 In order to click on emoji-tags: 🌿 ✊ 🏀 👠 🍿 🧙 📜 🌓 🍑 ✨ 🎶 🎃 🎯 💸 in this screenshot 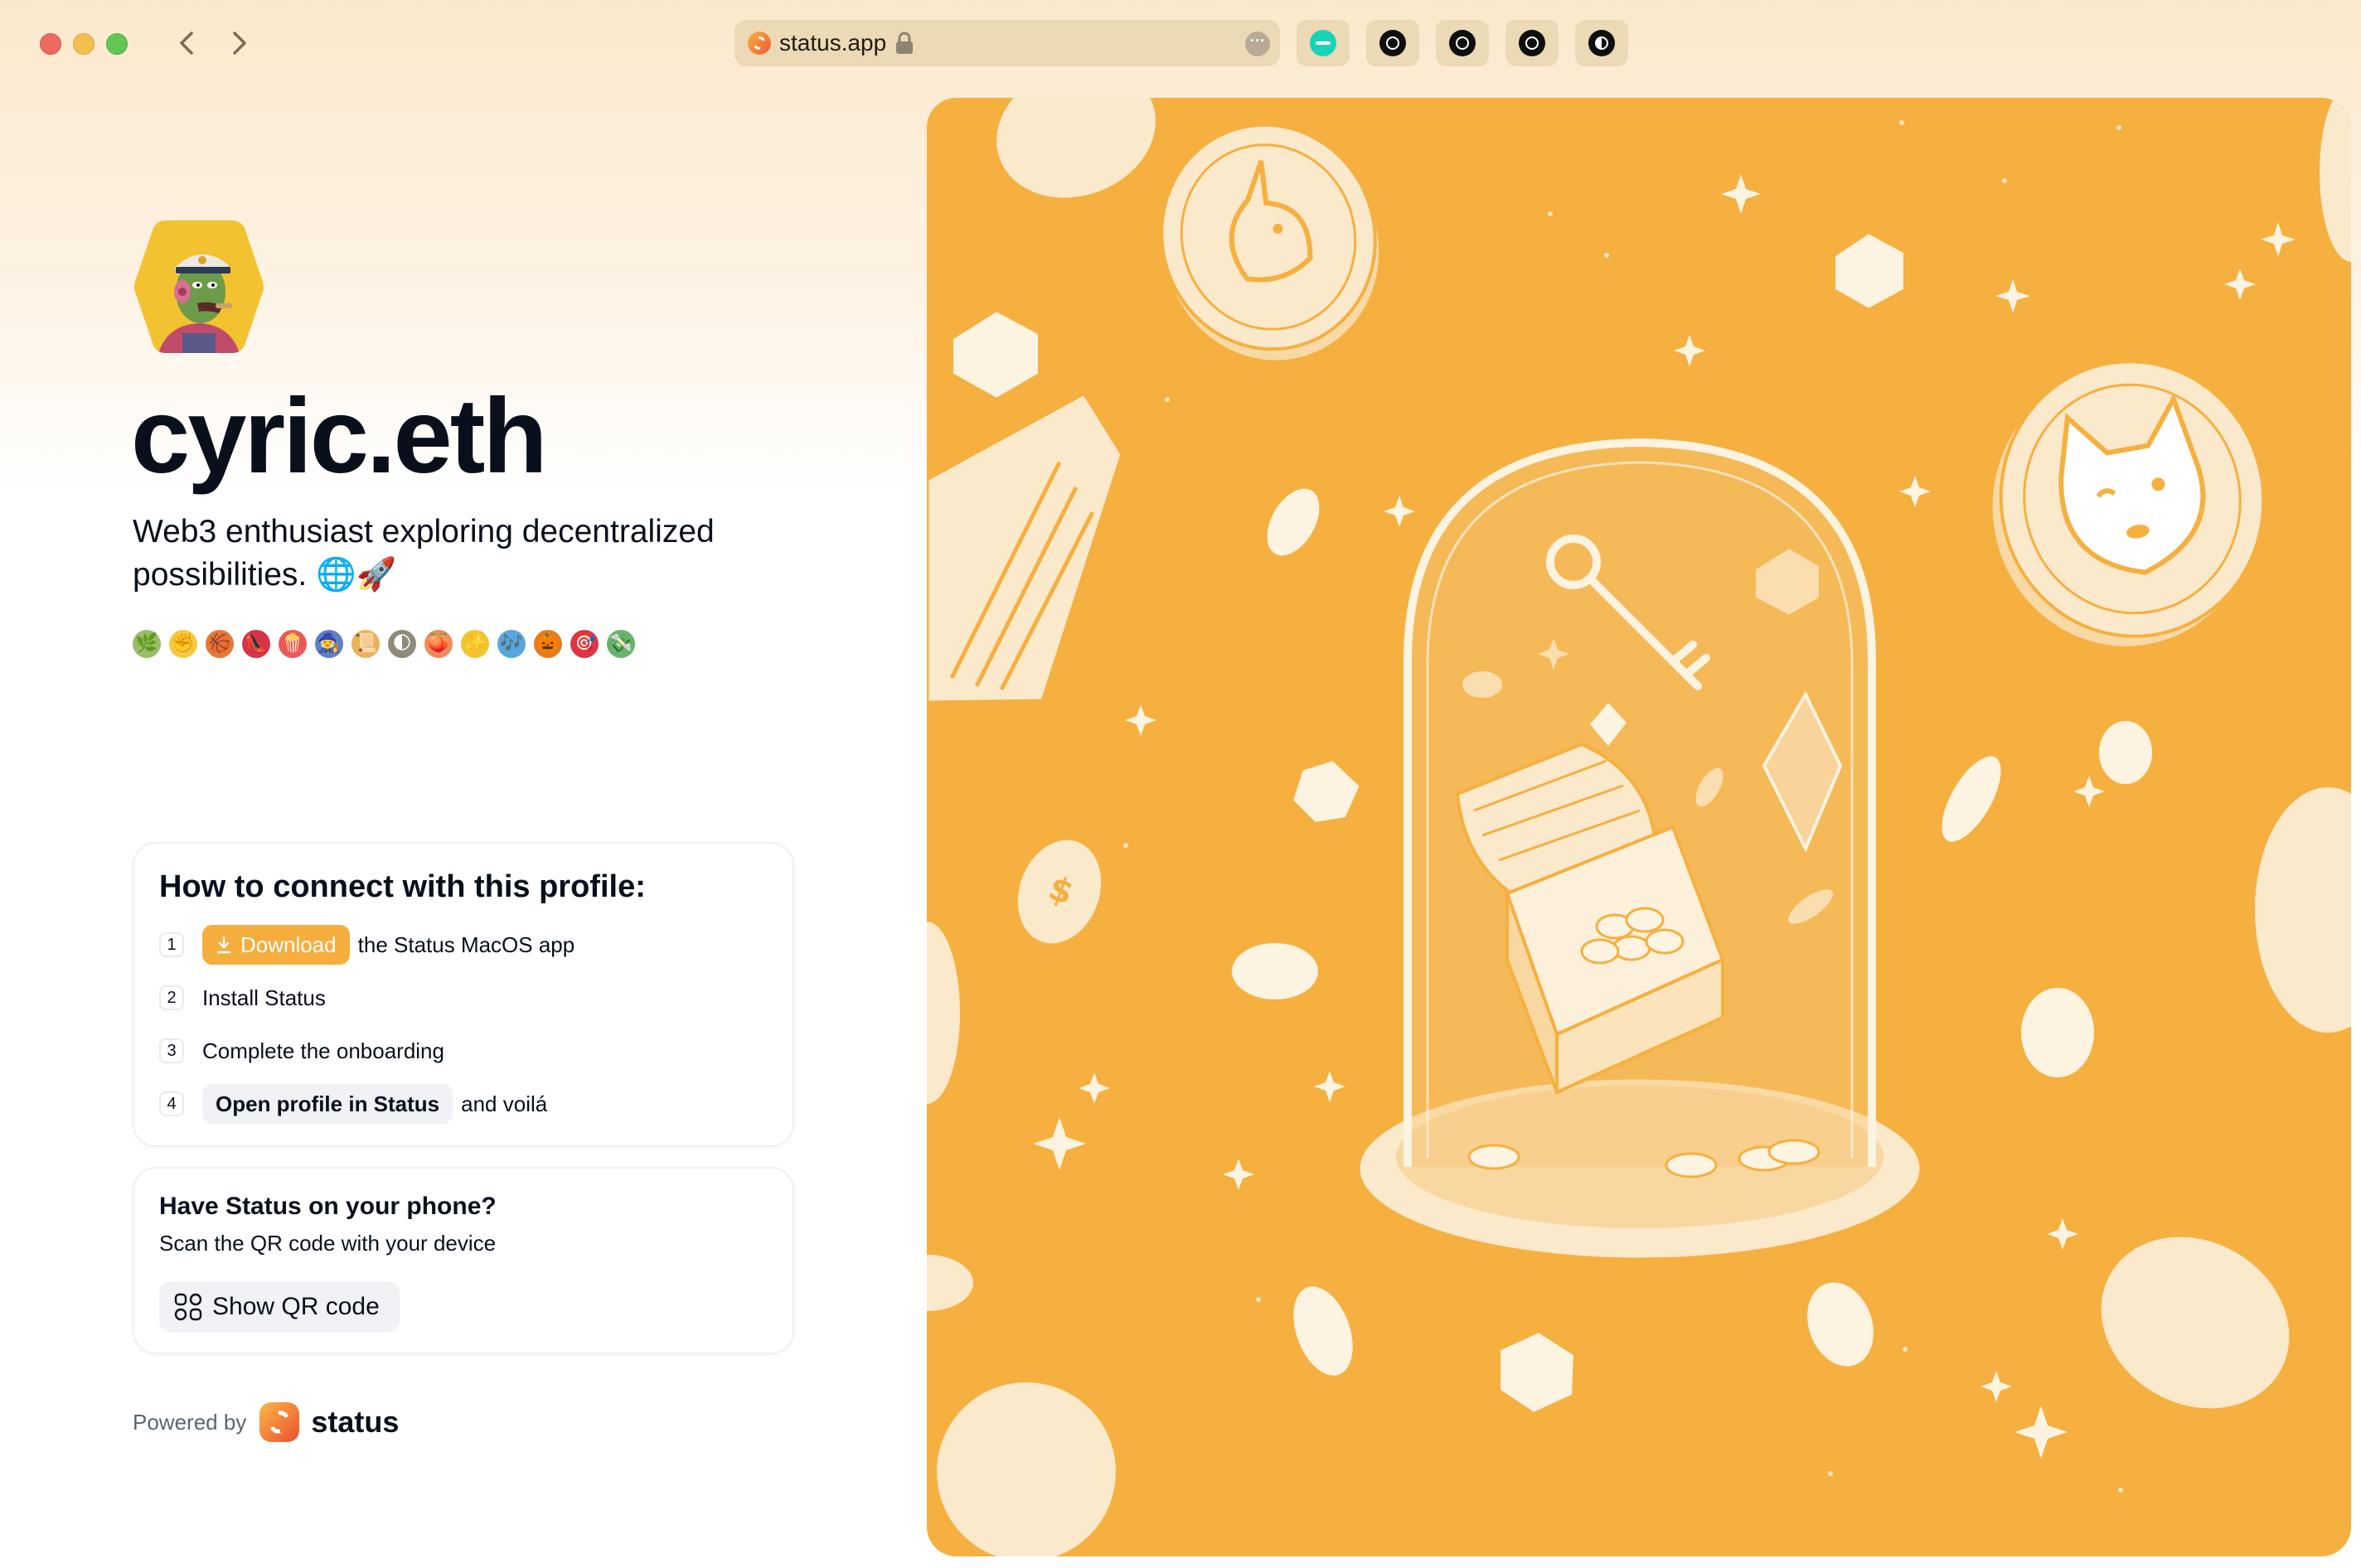, I will do `click(384, 644)`.